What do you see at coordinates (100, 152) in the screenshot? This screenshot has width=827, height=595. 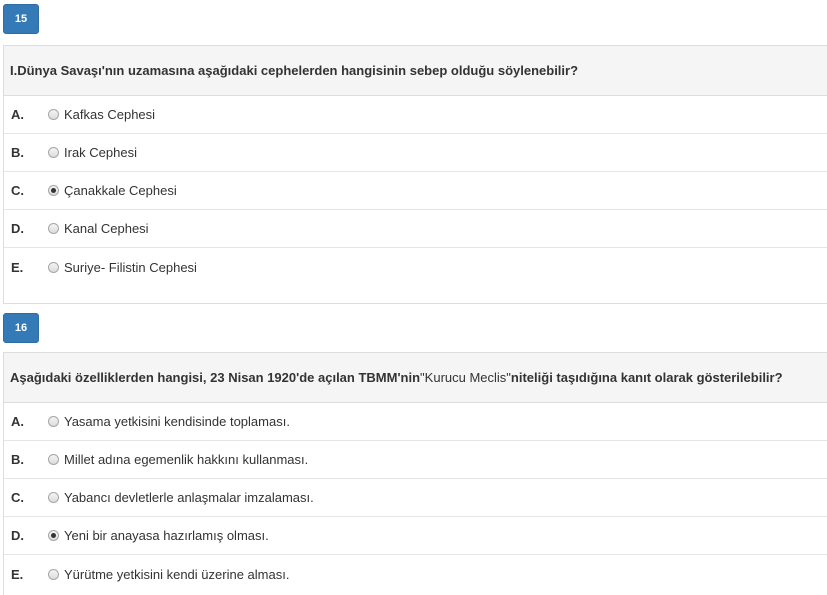 I see `option-label: Irak Cephesi` at bounding box center [100, 152].